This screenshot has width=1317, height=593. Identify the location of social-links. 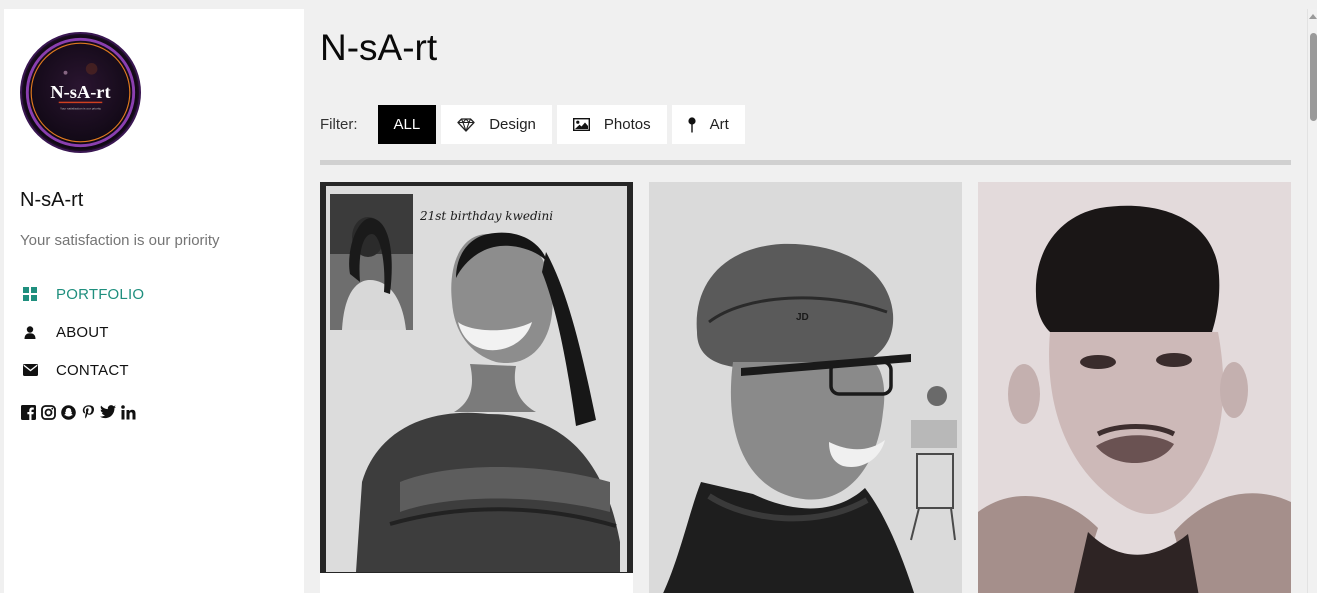
(78, 412).